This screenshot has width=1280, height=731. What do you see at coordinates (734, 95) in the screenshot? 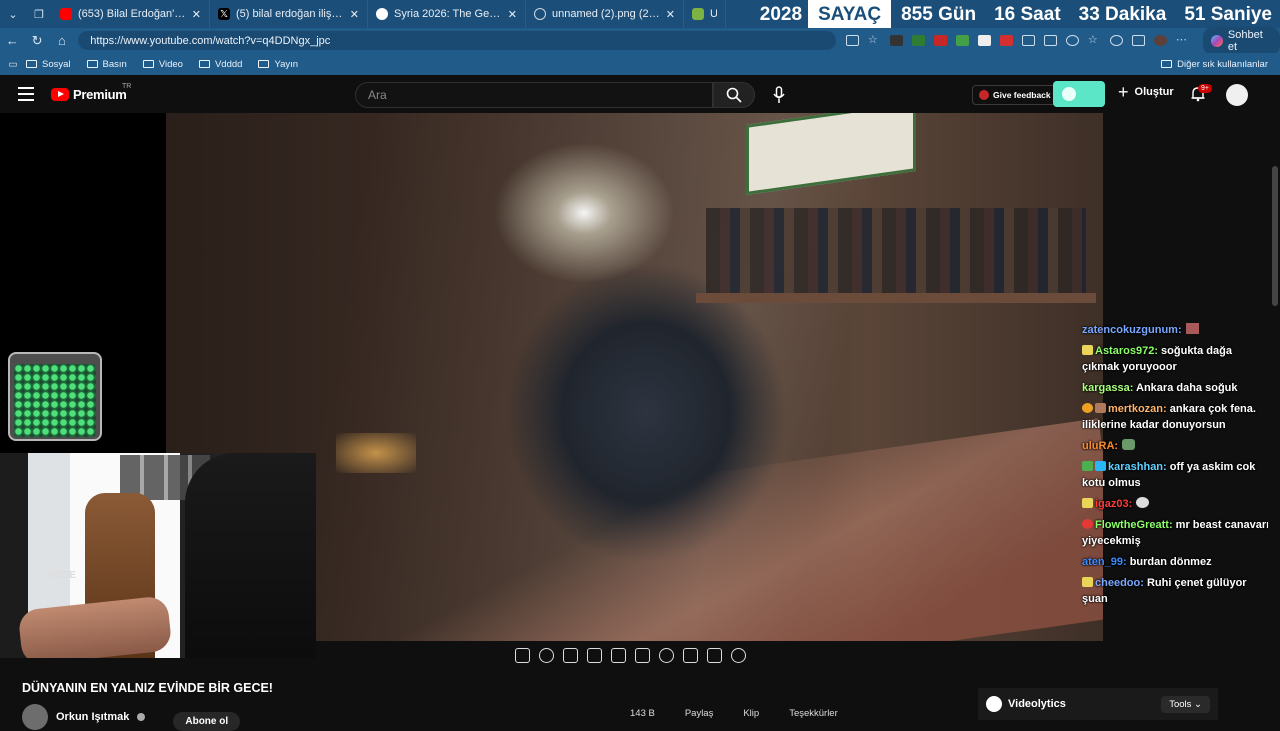
I see `search-button` at bounding box center [734, 95].